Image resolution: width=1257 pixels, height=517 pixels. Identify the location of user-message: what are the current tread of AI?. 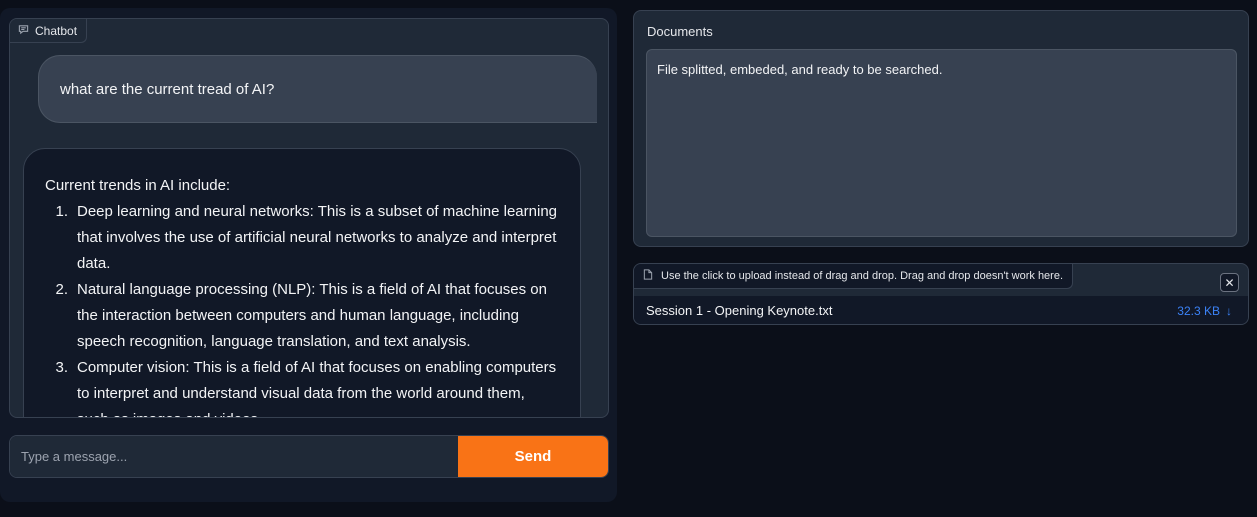
(317, 89).